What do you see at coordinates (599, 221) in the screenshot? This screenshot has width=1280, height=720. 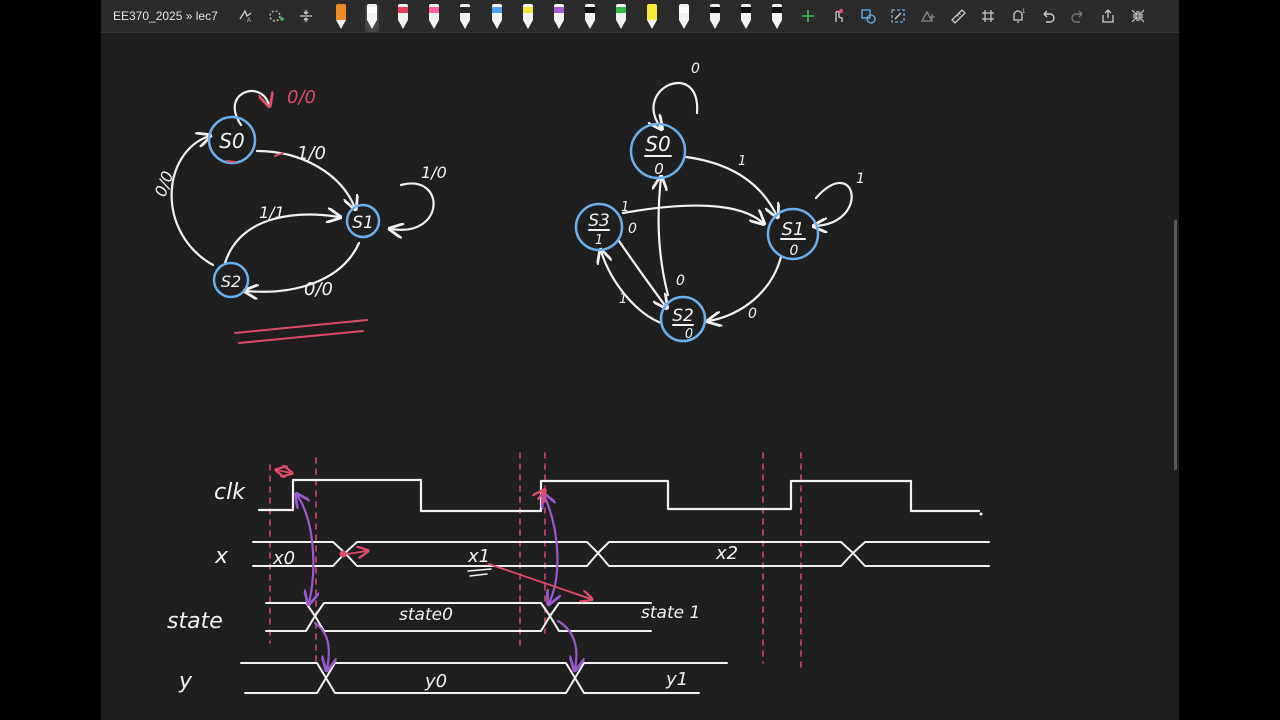 I see `state-label: S3` at bounding box center [599, 221].